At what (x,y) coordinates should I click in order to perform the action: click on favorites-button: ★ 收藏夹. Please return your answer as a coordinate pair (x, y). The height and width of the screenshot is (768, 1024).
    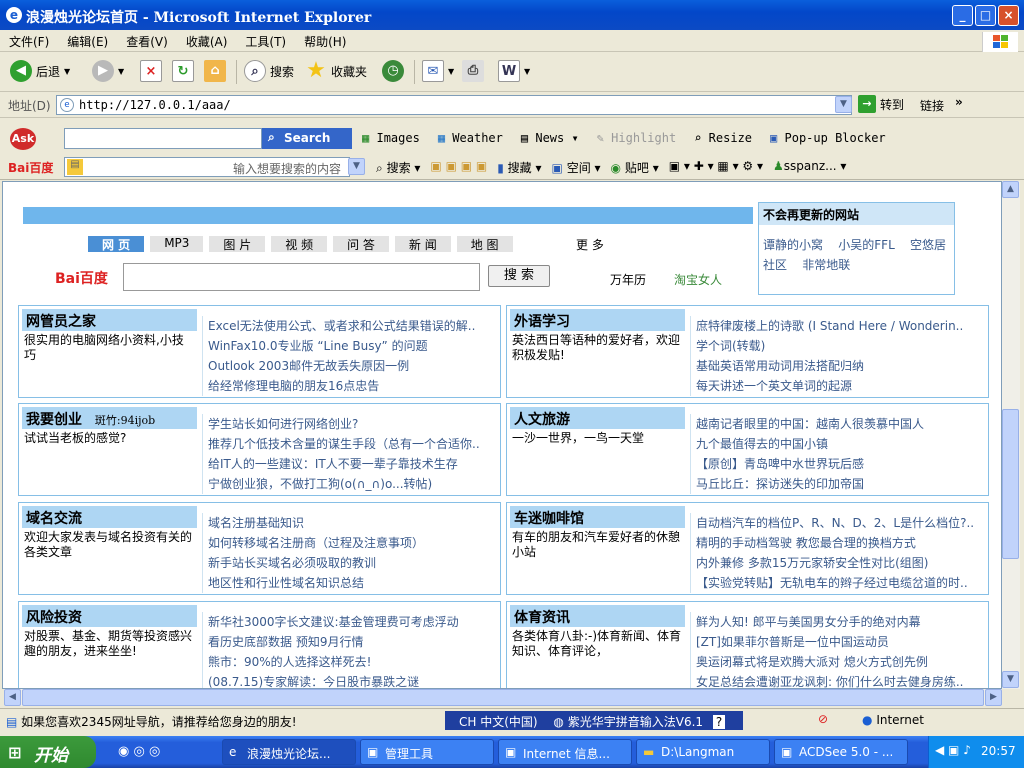
    Looking at the image, I should click on (336, 71).